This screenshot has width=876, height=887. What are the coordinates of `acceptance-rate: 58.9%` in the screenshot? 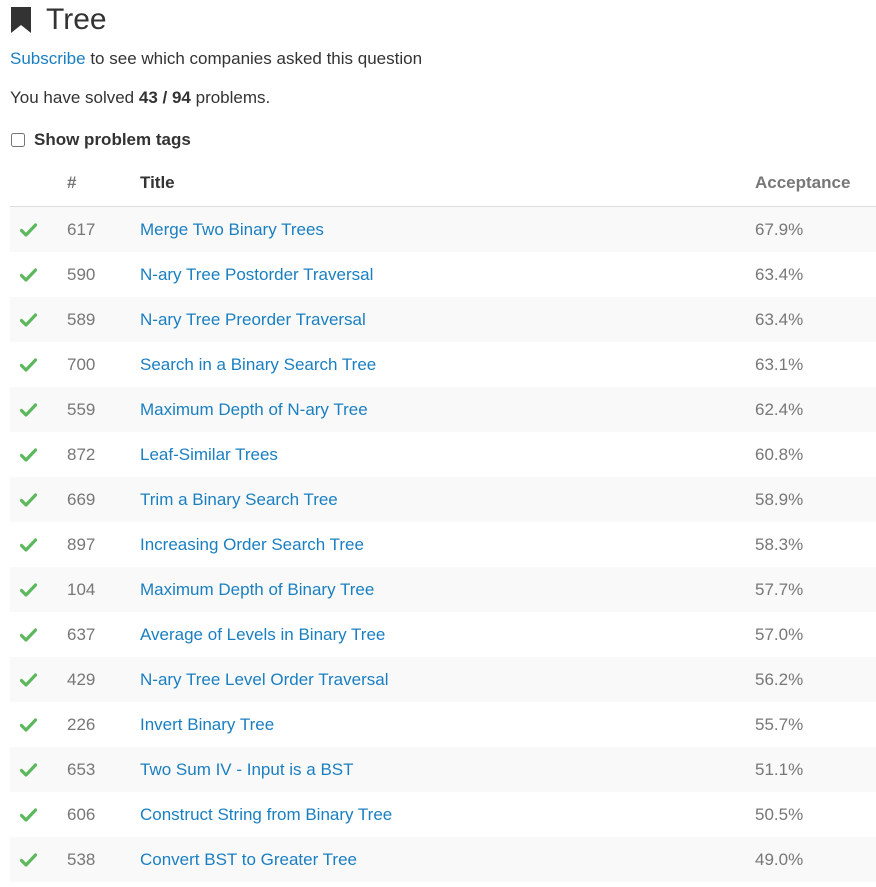 It's located at (779, 499).